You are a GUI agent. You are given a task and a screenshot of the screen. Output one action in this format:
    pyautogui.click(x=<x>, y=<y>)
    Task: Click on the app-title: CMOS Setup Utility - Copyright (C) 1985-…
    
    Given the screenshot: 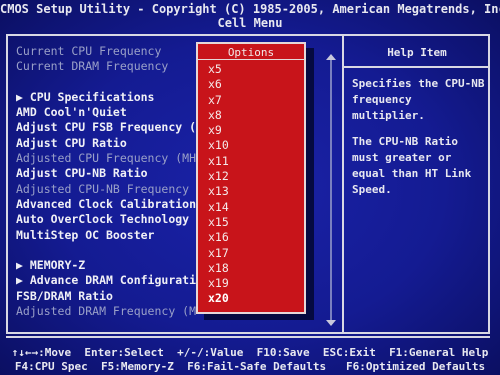 What is the action you would take?
    pyautogui.click(x=250, y=9)
    